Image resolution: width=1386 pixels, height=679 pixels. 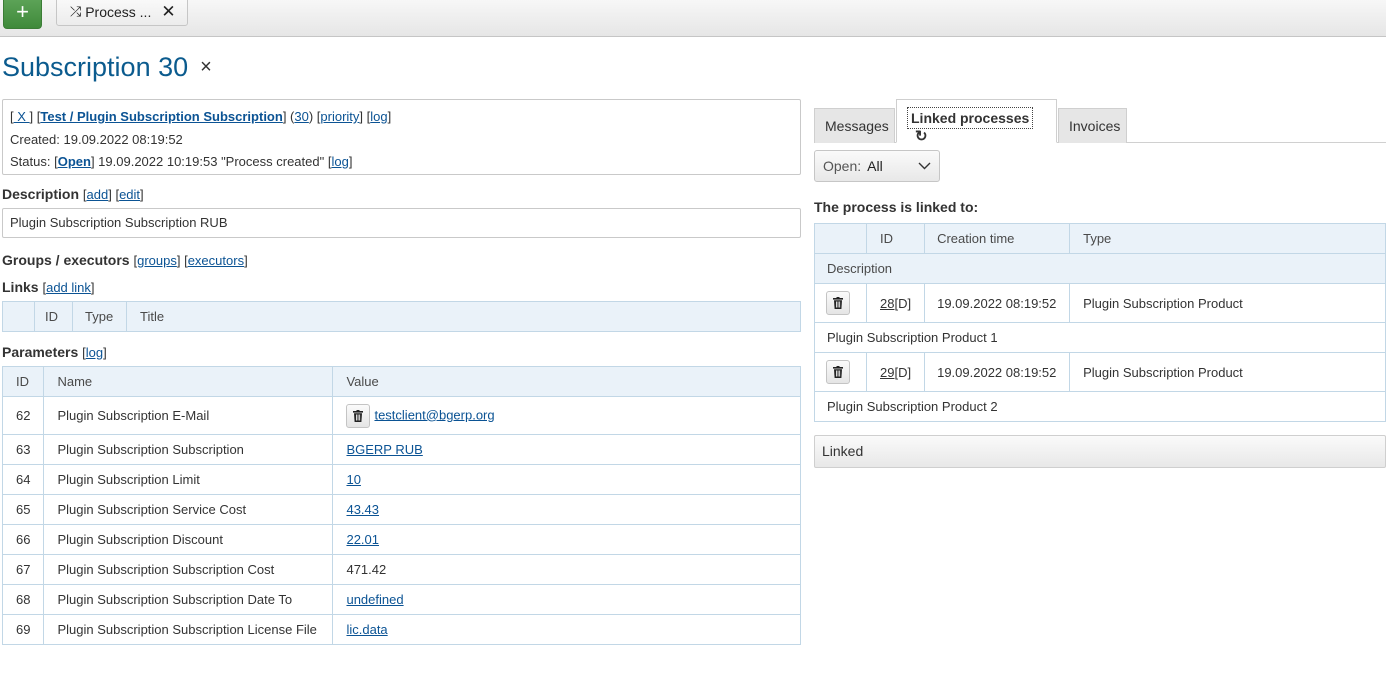 What do you see at coordinates (401, 479) in the screenshot?
I see `table-row: 64 Plugin Subscription Limit 10` at bounding box center [401, 479].